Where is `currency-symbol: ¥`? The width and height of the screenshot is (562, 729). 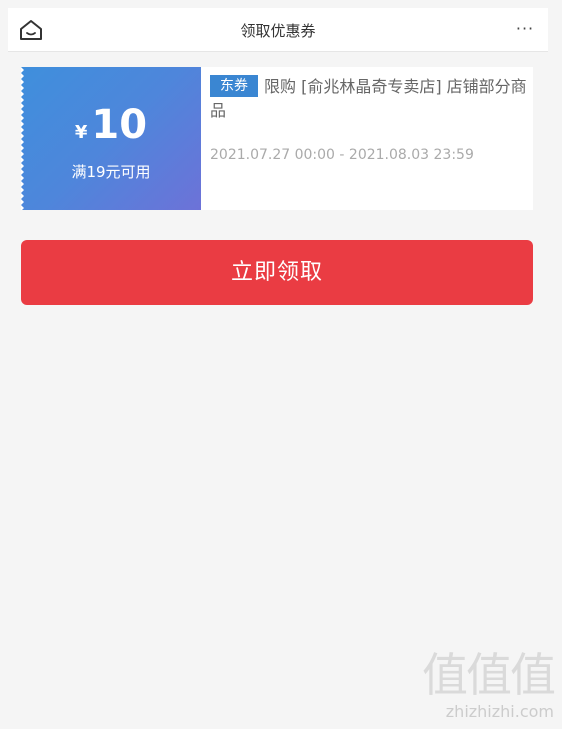 currency-symbol: ¥ is located at coordinates (81, 132).